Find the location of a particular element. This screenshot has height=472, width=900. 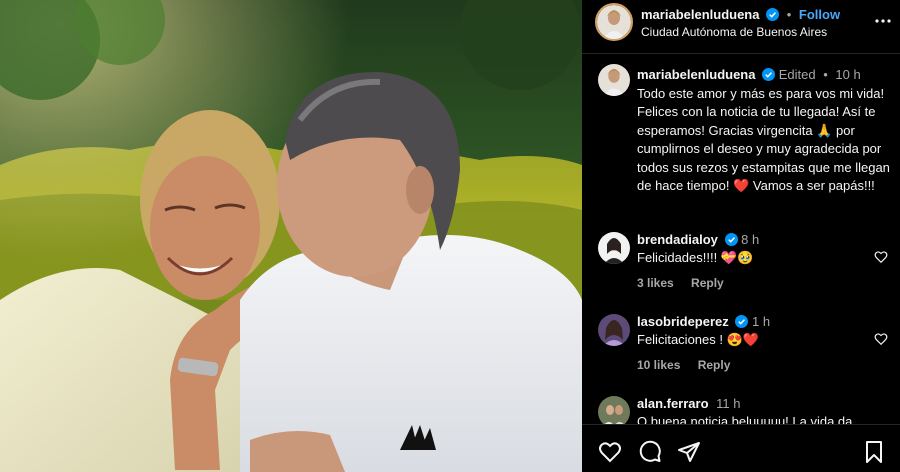

edited-label: Edited is located at coordinates (797, 74).